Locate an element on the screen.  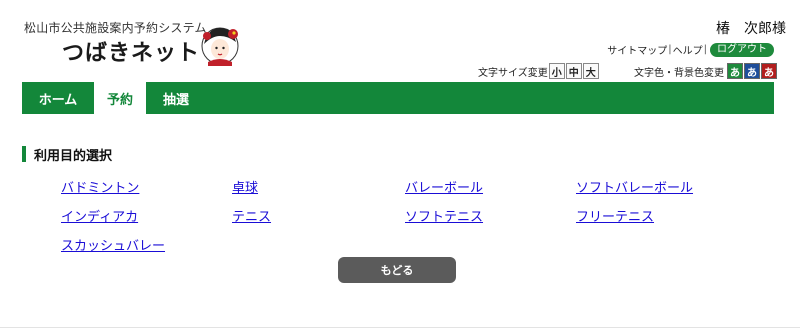
purpose-link-indiaca: インディアカ is located at coordinates (146, 217).